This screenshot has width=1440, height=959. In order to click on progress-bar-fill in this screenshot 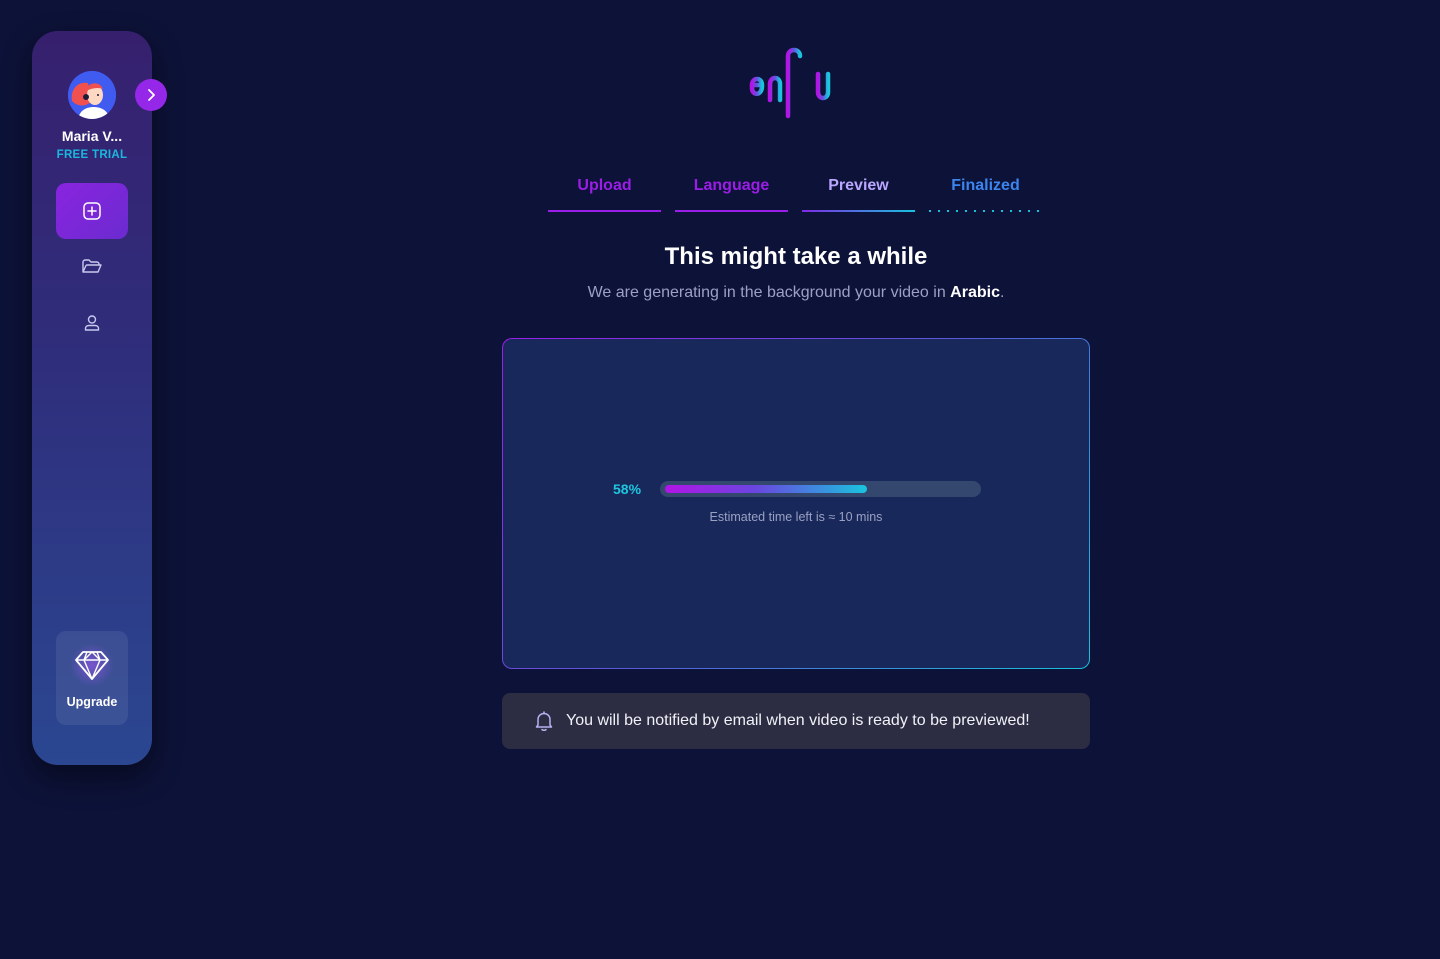, I will do `click(766, 489)`.